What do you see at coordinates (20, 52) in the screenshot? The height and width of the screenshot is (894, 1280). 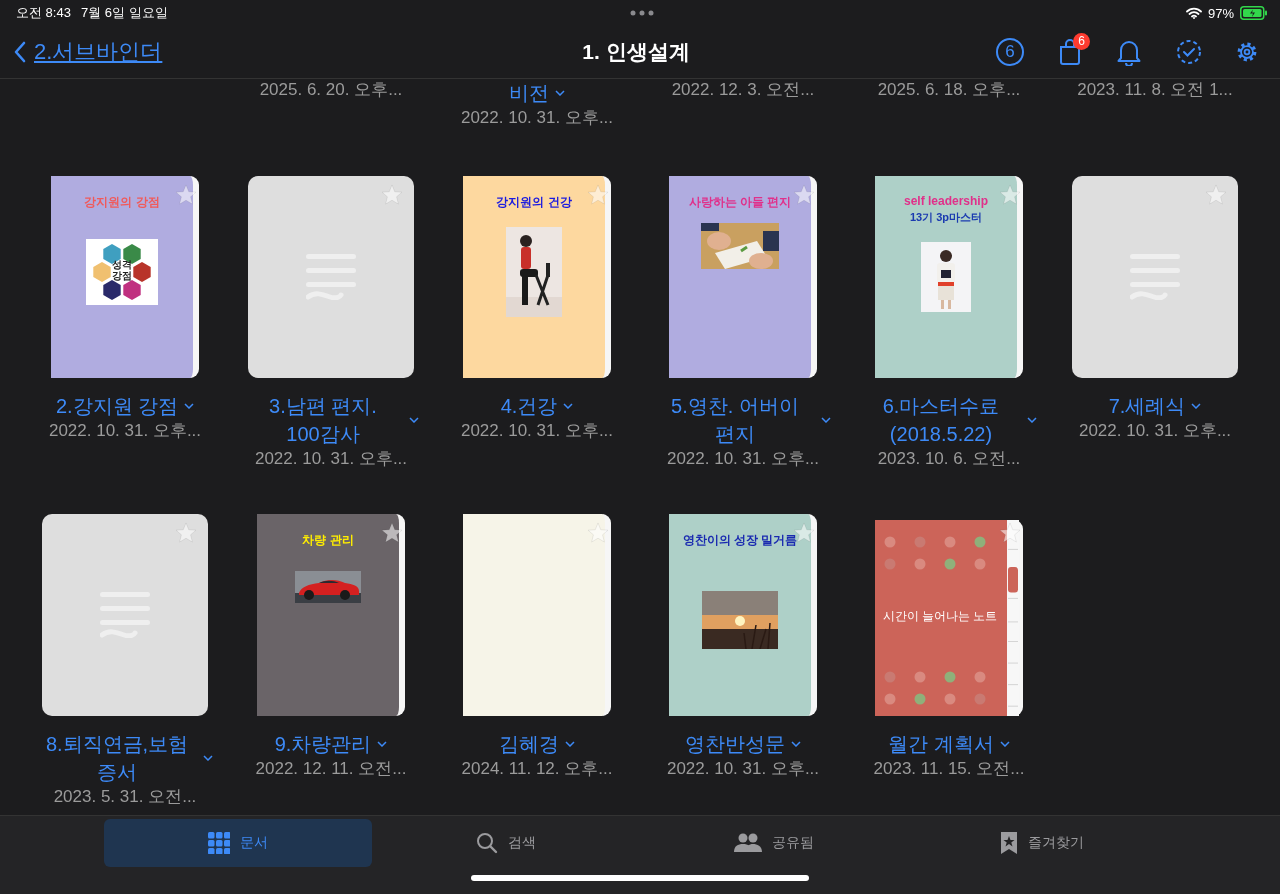 I see `back-chevron-icon` at bounding box center [20, 52].